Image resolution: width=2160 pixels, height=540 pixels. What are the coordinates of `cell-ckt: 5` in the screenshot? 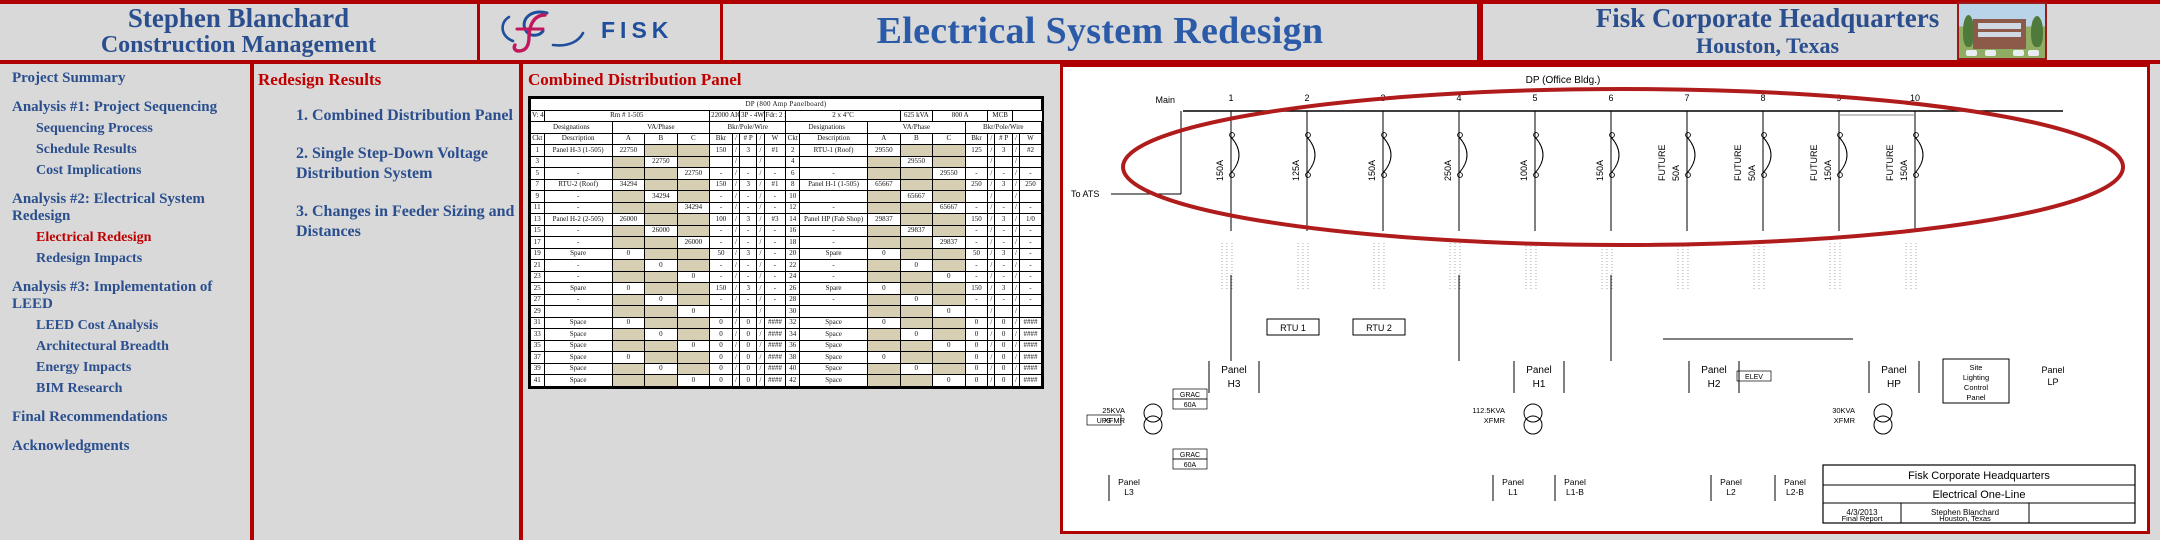 It's located at (537, 173).